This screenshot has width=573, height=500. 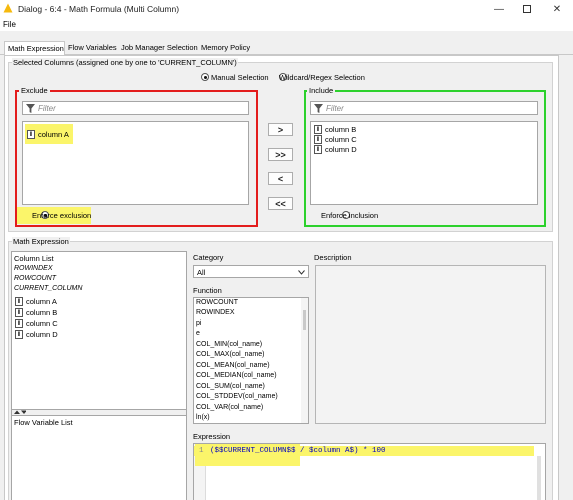 What do you see at coordinates (341, 139) in the screenshot?
I see `include-item-label: column C` at bounding box center [341, 139].